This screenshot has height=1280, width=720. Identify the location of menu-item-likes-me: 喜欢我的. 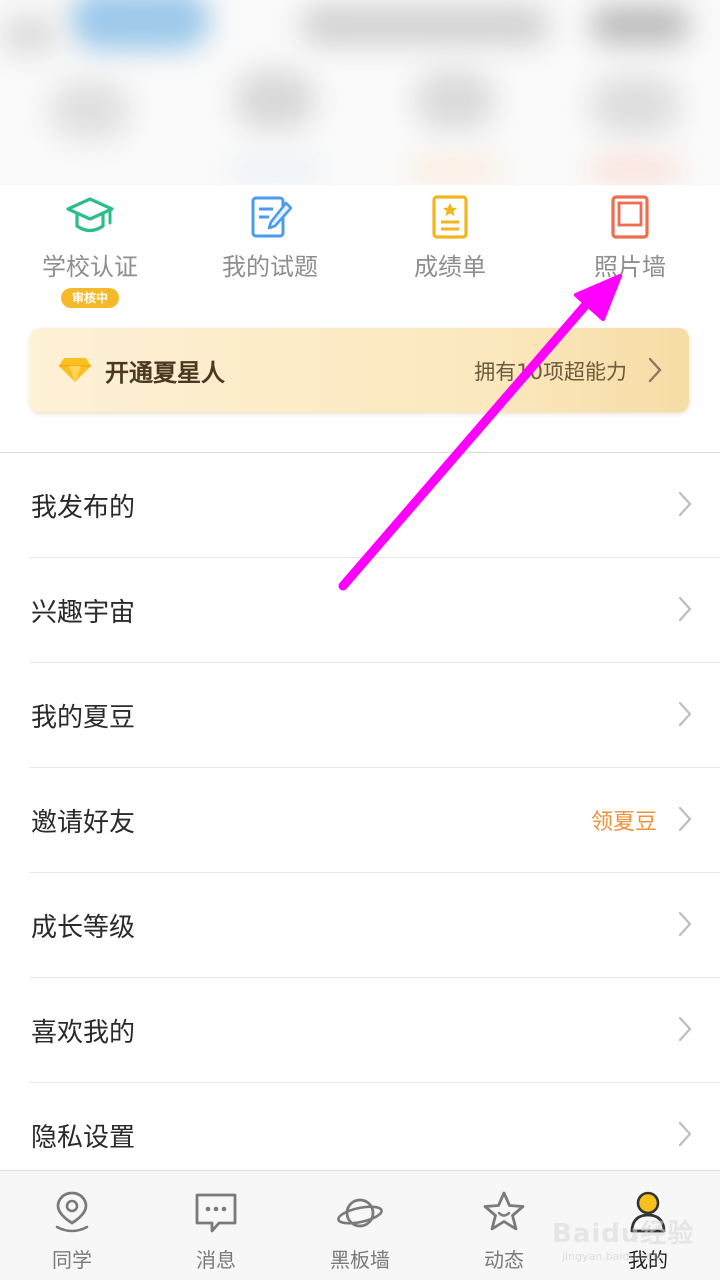
(360, 1030).